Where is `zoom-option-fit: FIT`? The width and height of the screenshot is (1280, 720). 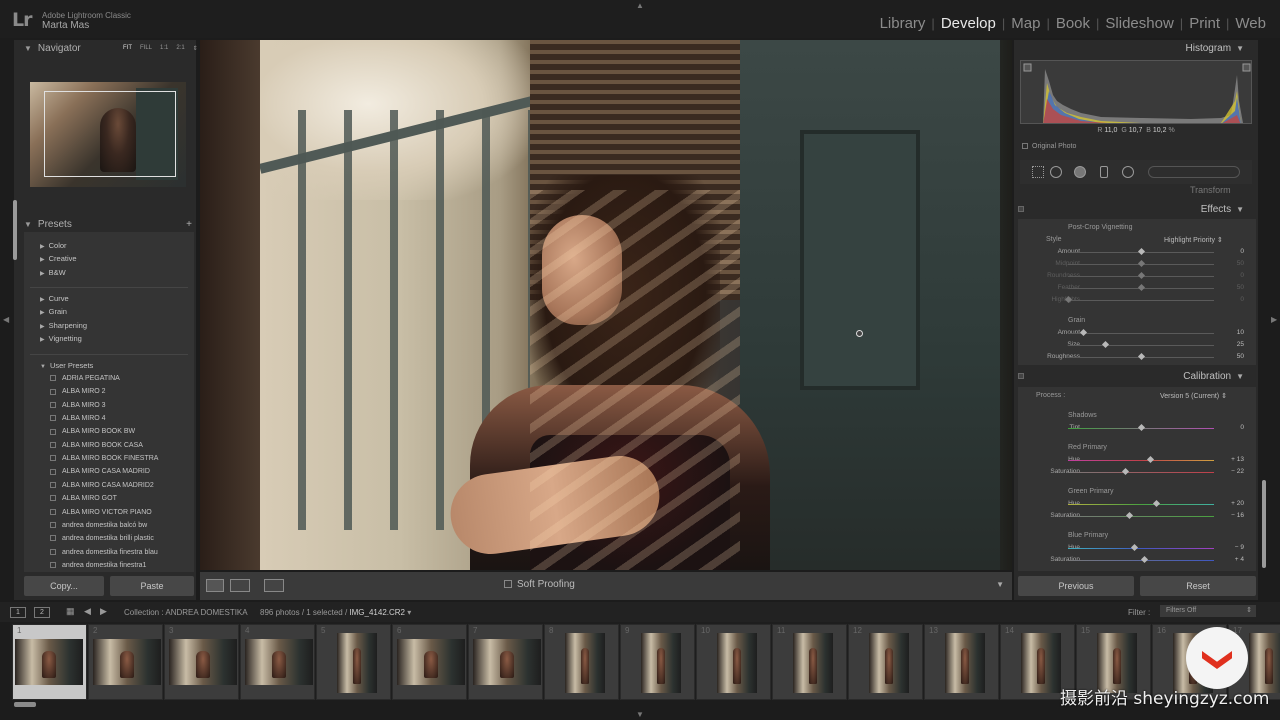
zoom-option-fit: FIT is located at coordinates (127, 48).